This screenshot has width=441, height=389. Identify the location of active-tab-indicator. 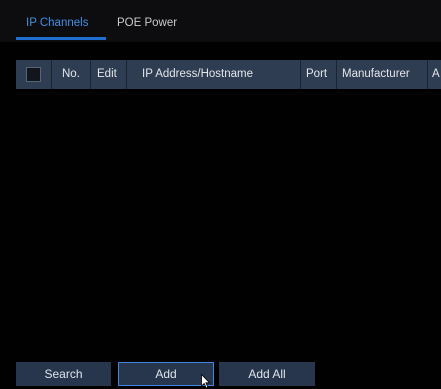
(61, 38).